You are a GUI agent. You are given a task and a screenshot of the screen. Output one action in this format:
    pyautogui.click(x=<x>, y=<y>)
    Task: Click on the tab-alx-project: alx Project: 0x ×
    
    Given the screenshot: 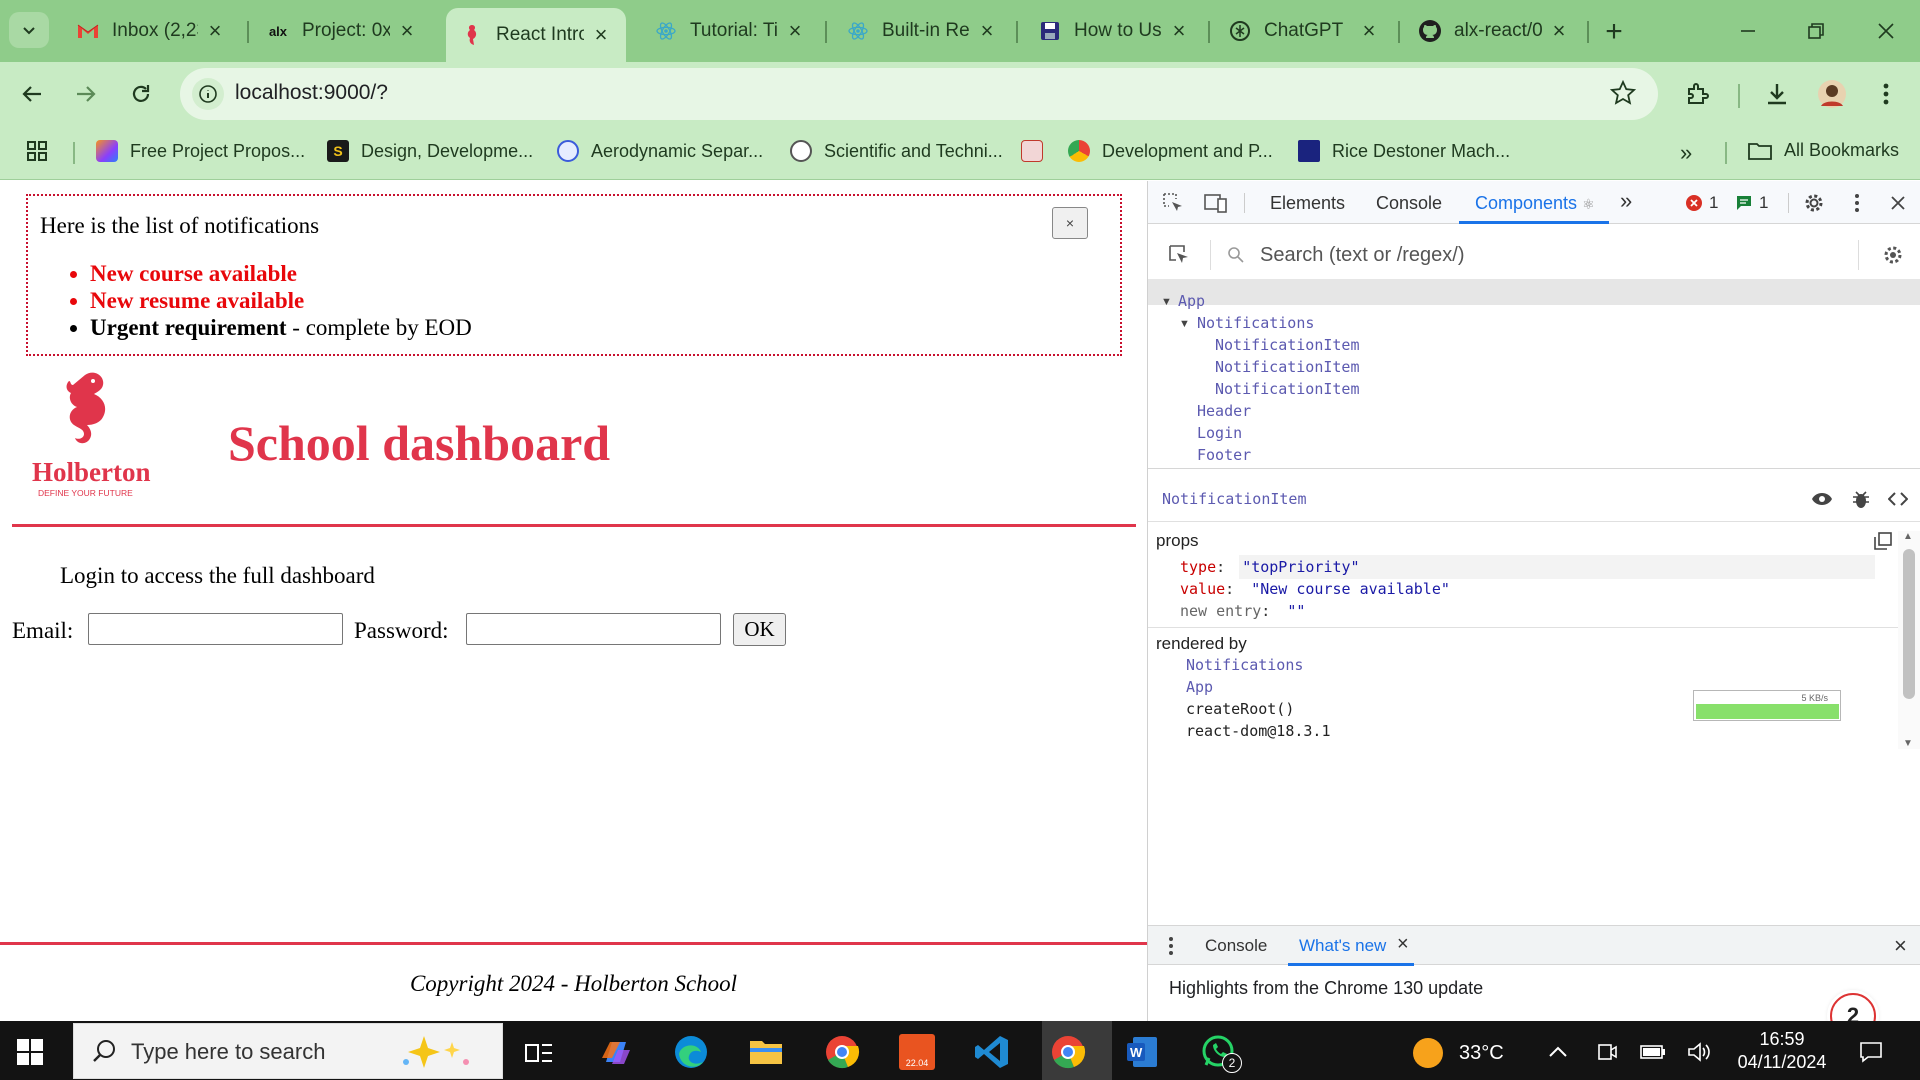 What is the action you would take?
    pyautogui.click(x=342, y=31)
    